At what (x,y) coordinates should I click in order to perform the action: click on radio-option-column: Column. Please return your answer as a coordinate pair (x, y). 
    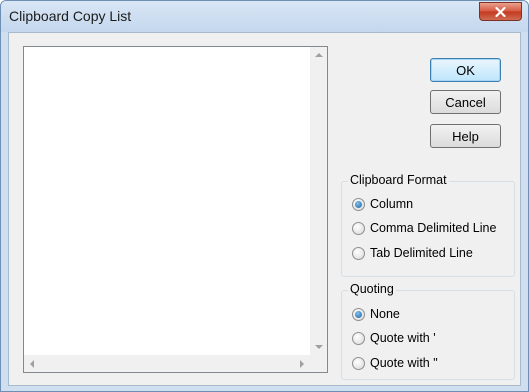
    Looking at the image, I should click on (382, 204).